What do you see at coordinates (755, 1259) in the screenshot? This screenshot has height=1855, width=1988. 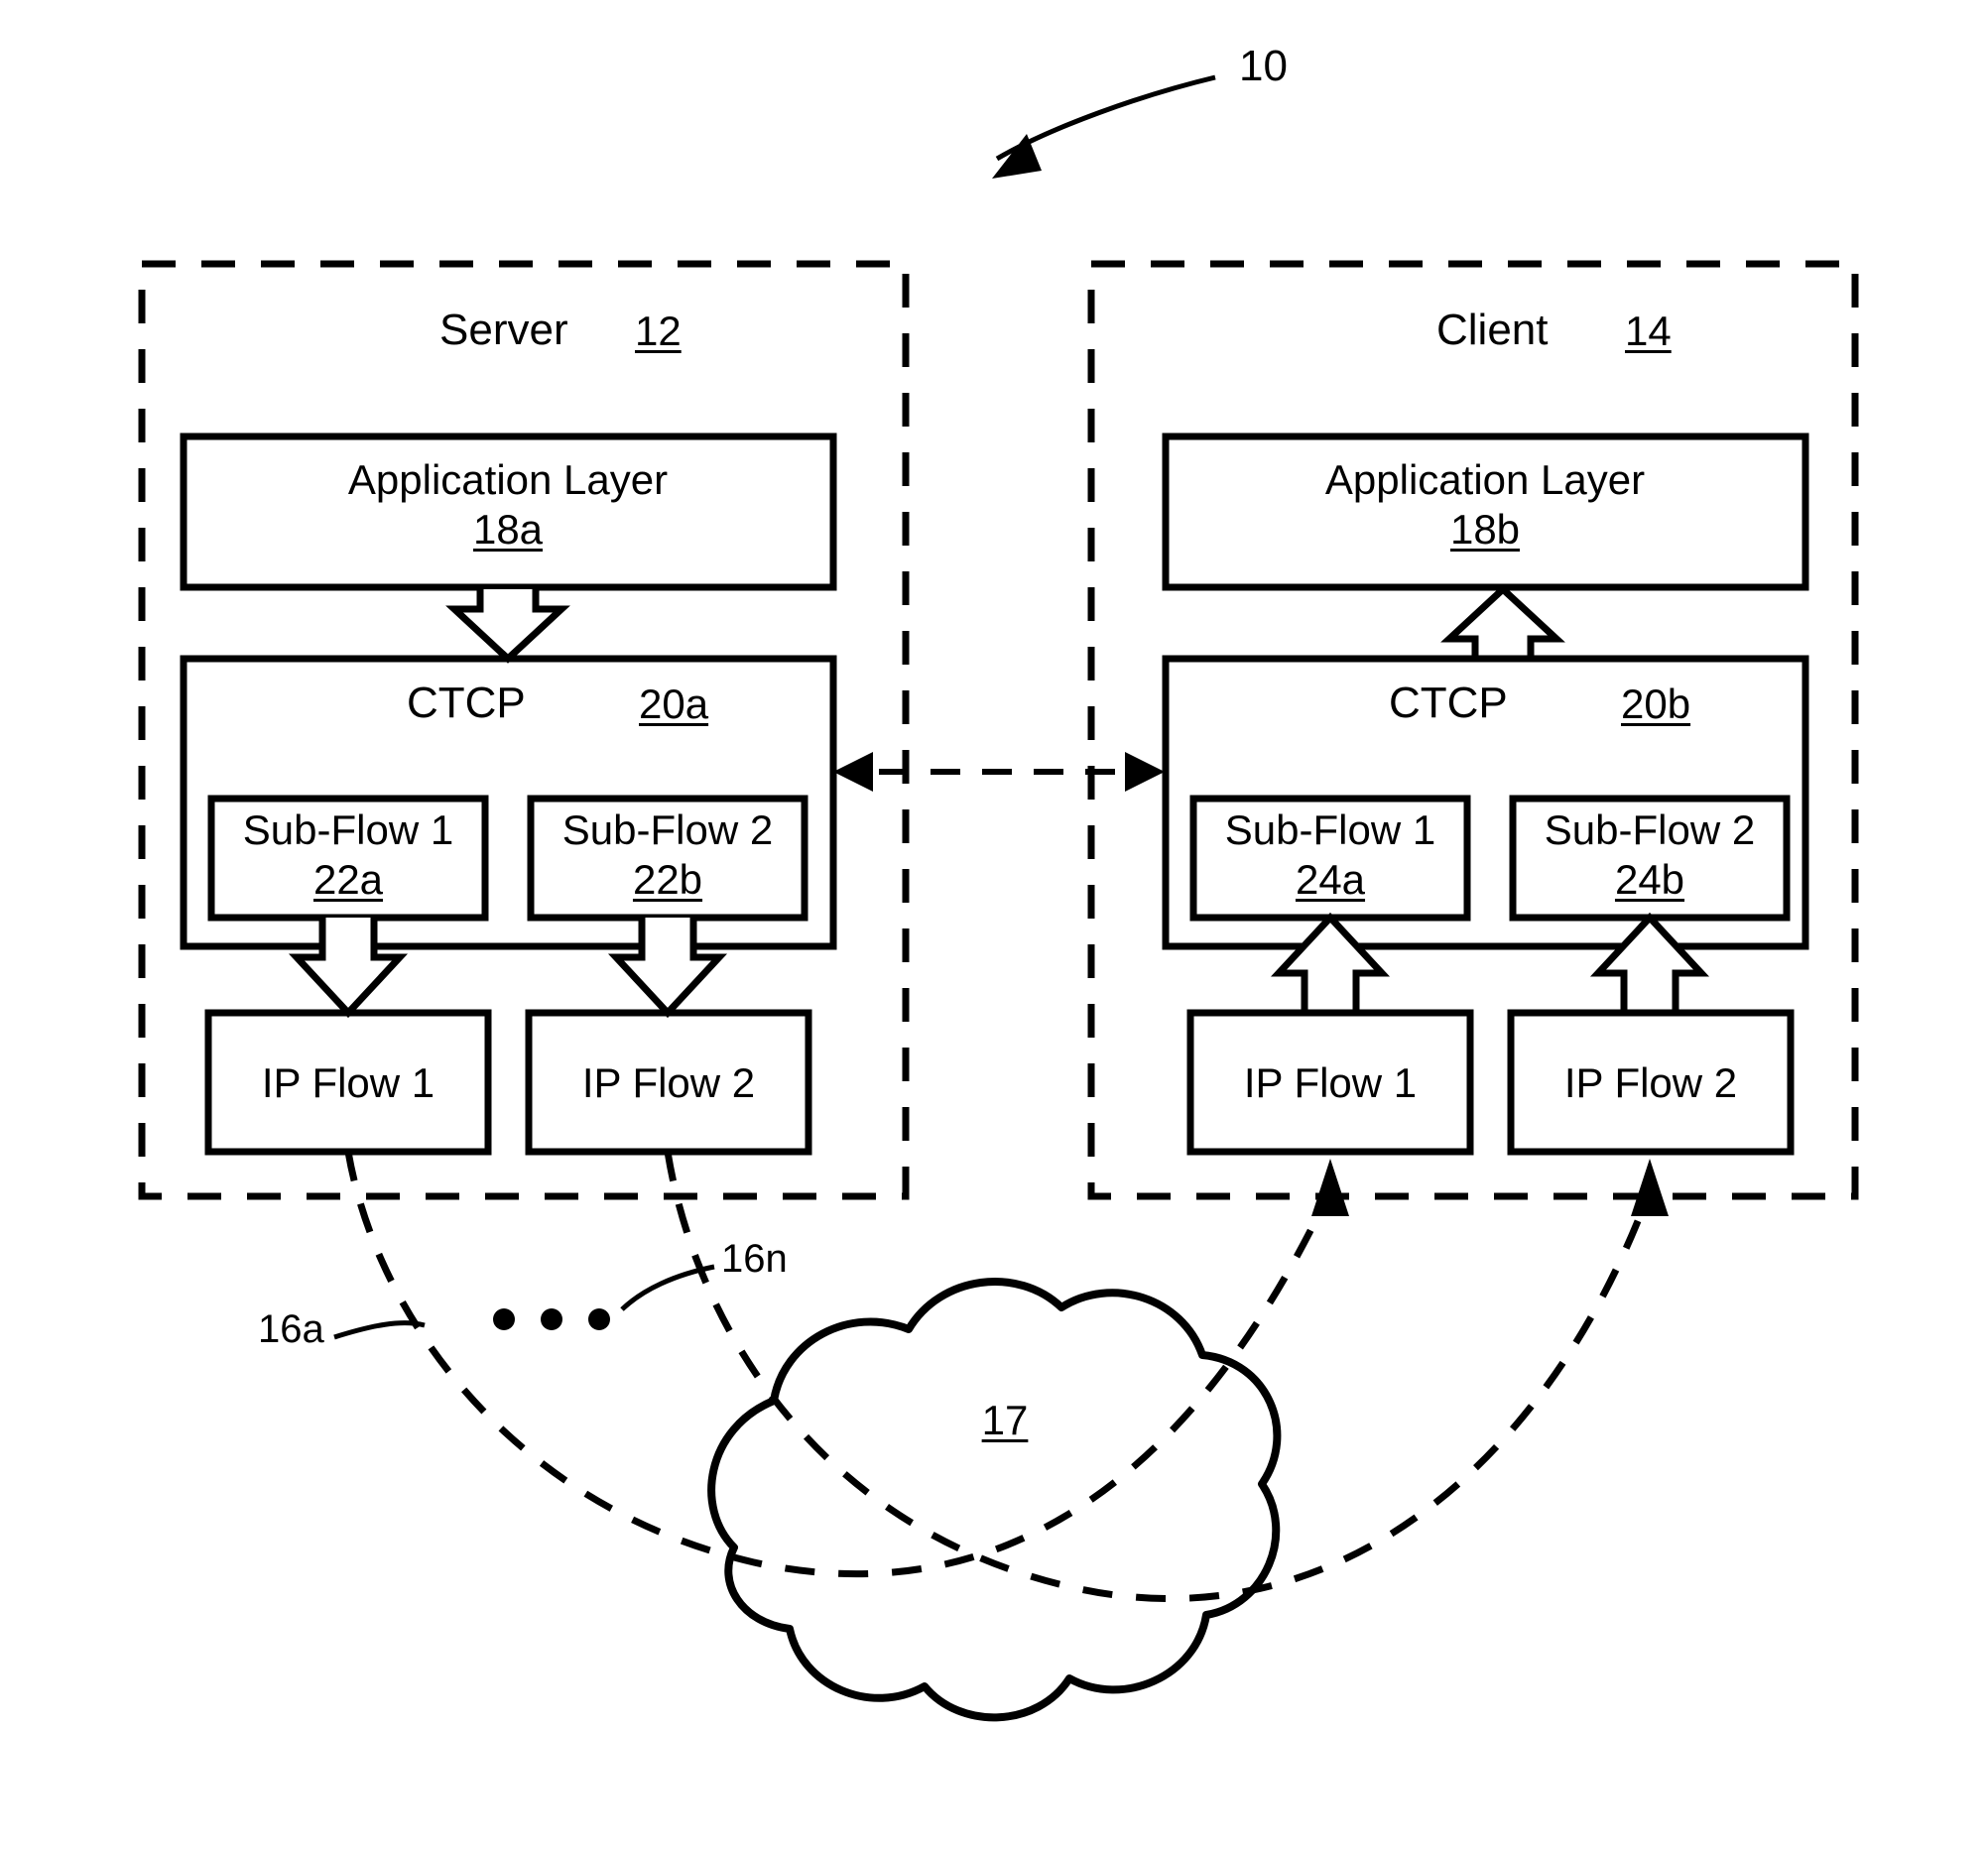 I see `link-ref-16n: 16n` at bounding box center [755, 1259].